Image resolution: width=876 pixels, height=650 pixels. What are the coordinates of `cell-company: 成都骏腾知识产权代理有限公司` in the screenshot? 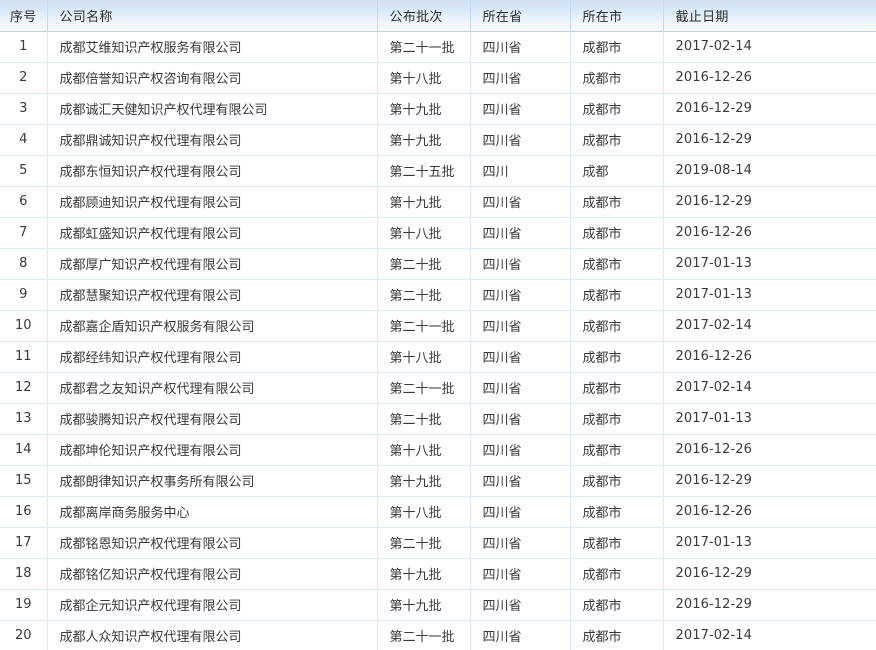 It's located at (212, 419).